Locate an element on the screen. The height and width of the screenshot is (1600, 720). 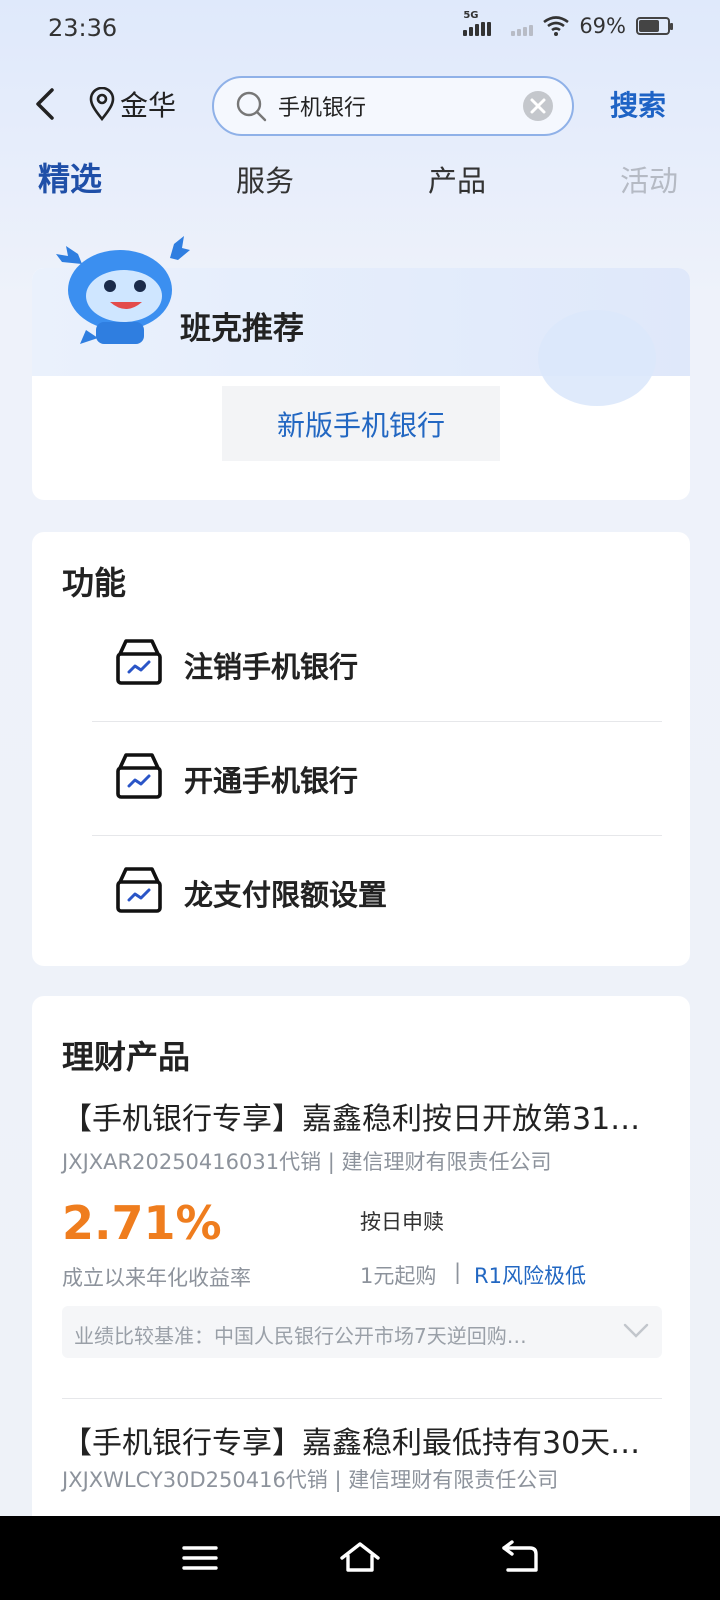
home-icon is located at coordinates (360, 1558).